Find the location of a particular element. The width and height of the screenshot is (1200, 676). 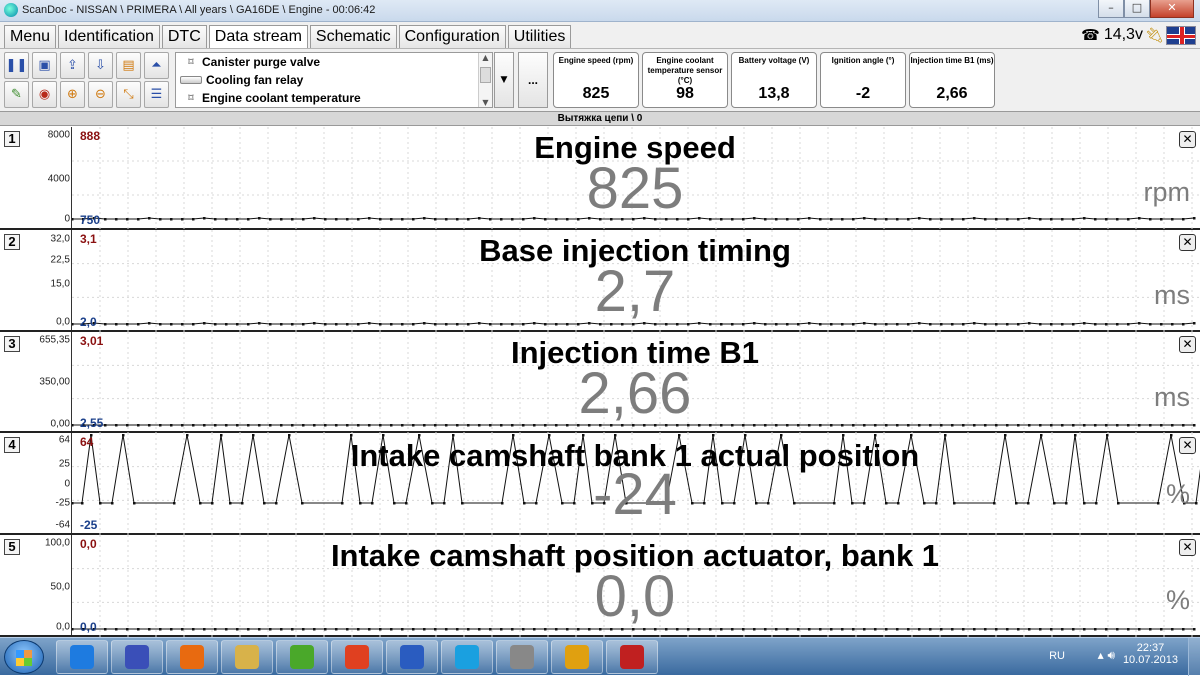

clock: 22:37 10.07.2013 is located at coordinates (1150, 654).